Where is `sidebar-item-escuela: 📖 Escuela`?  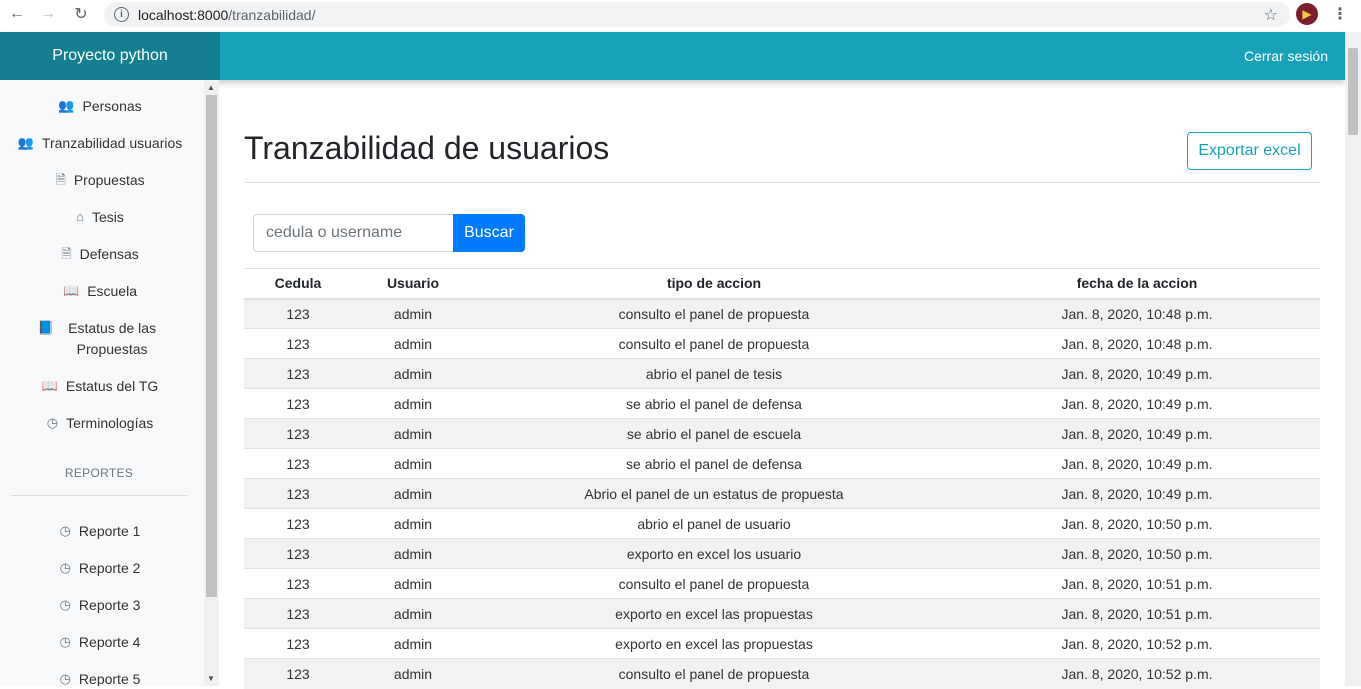
sidebar-item-escuela: 📖 Escuela is located at coordinates (100, 291).